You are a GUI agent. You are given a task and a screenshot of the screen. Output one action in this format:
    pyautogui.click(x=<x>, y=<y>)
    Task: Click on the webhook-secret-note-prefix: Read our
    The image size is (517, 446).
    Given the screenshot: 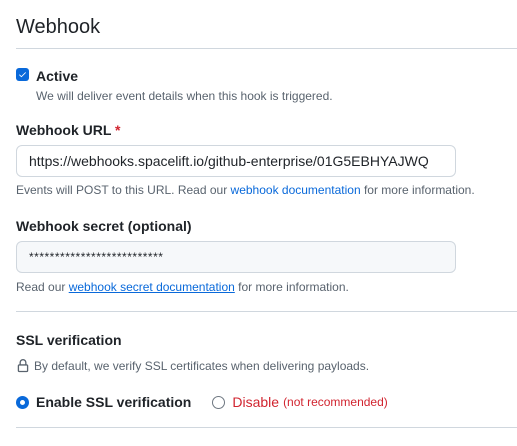 What is the action you would take?
    pyautogui.click(x=42, y=287)
    